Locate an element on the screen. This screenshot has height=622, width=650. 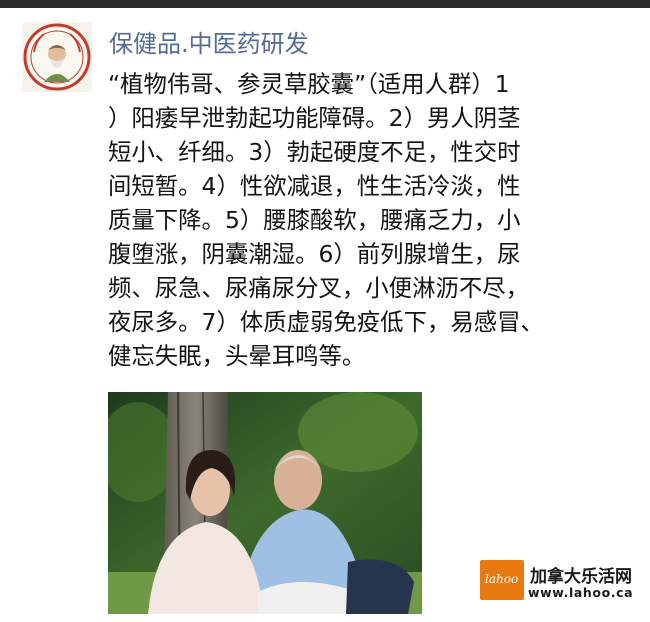
avatar-image is located at coordinates (57, 57).